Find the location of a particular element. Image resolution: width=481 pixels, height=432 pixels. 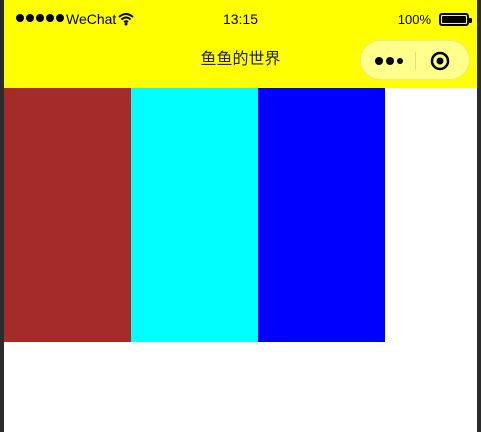

window-frame-right is located at coordinates (479, 216).